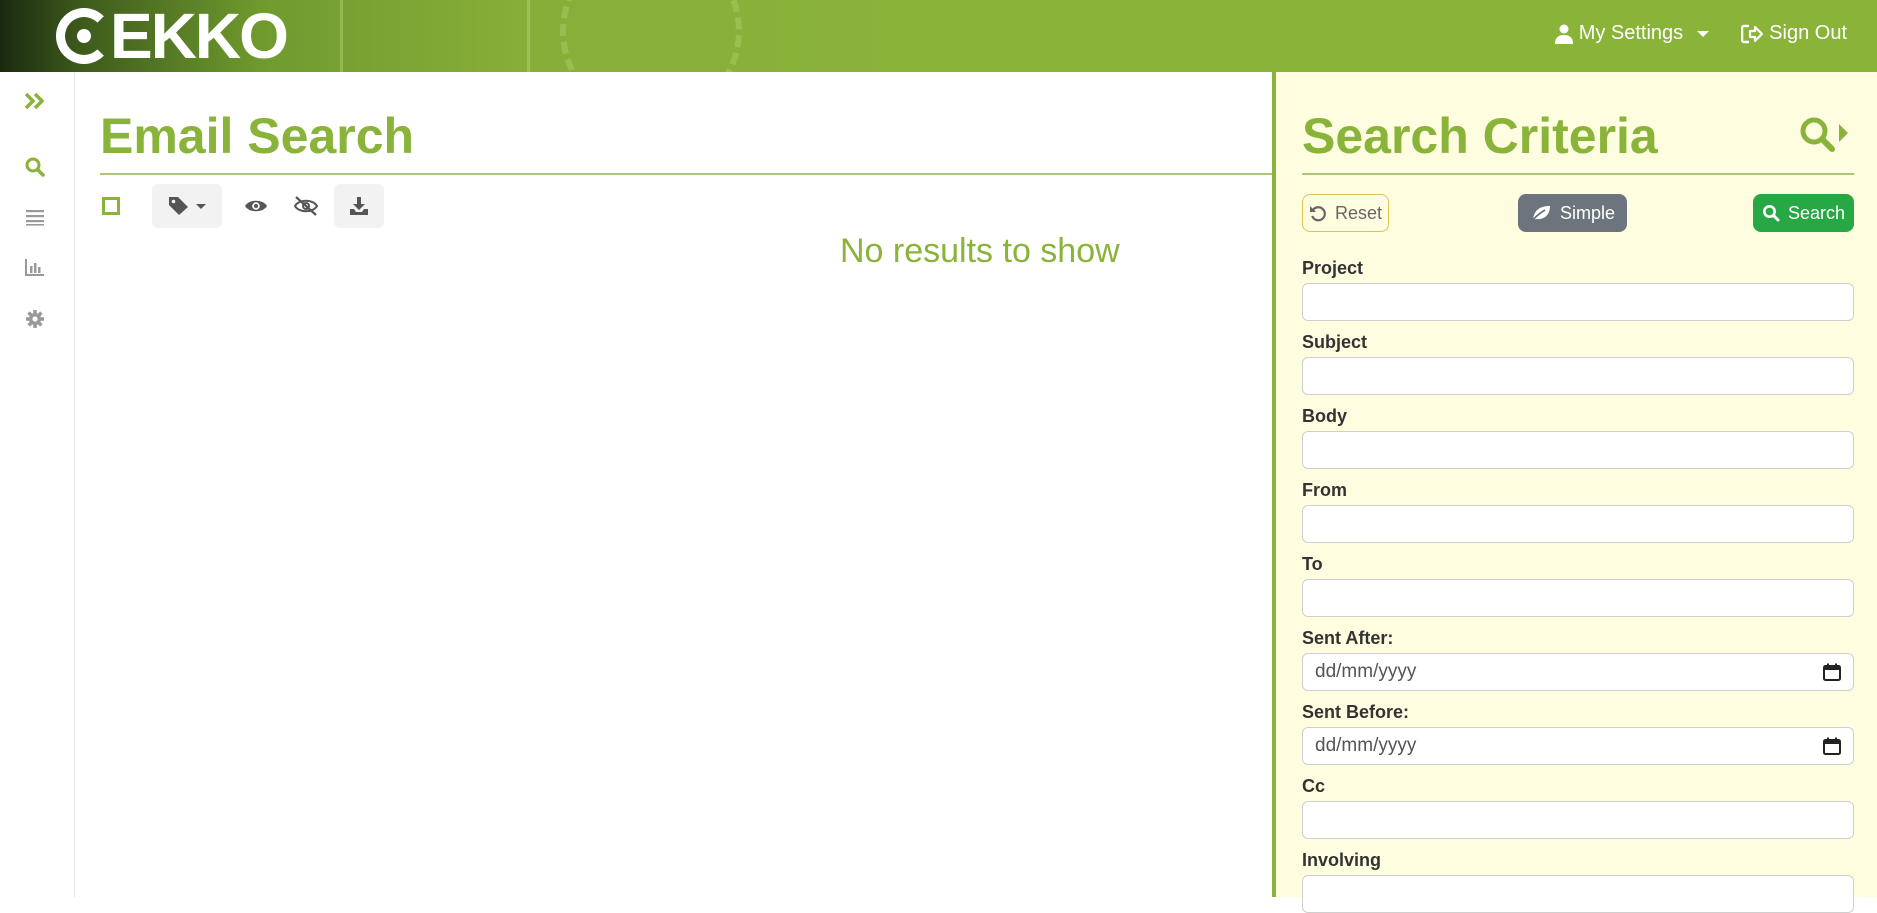 This screenshot has height=913, width=1877. Describe the element at coordinates (1578, 894) in the screenshot. I see `involving-input` at that location.